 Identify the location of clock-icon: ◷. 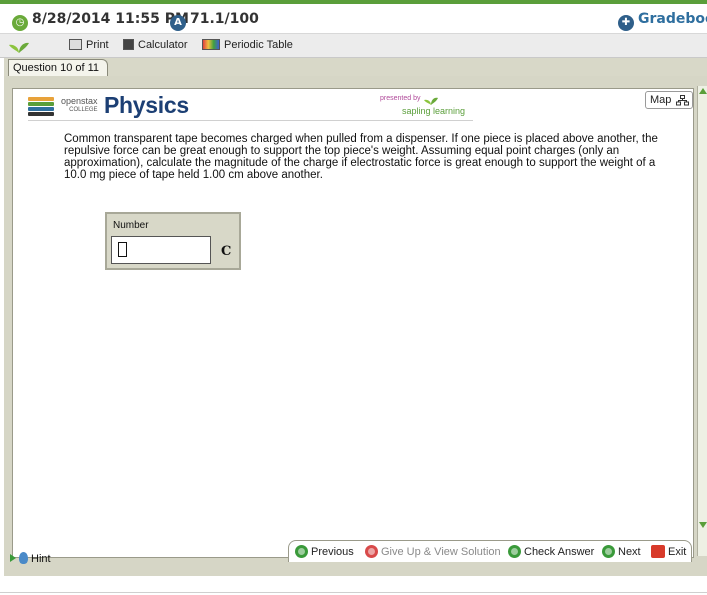
(20, 23).